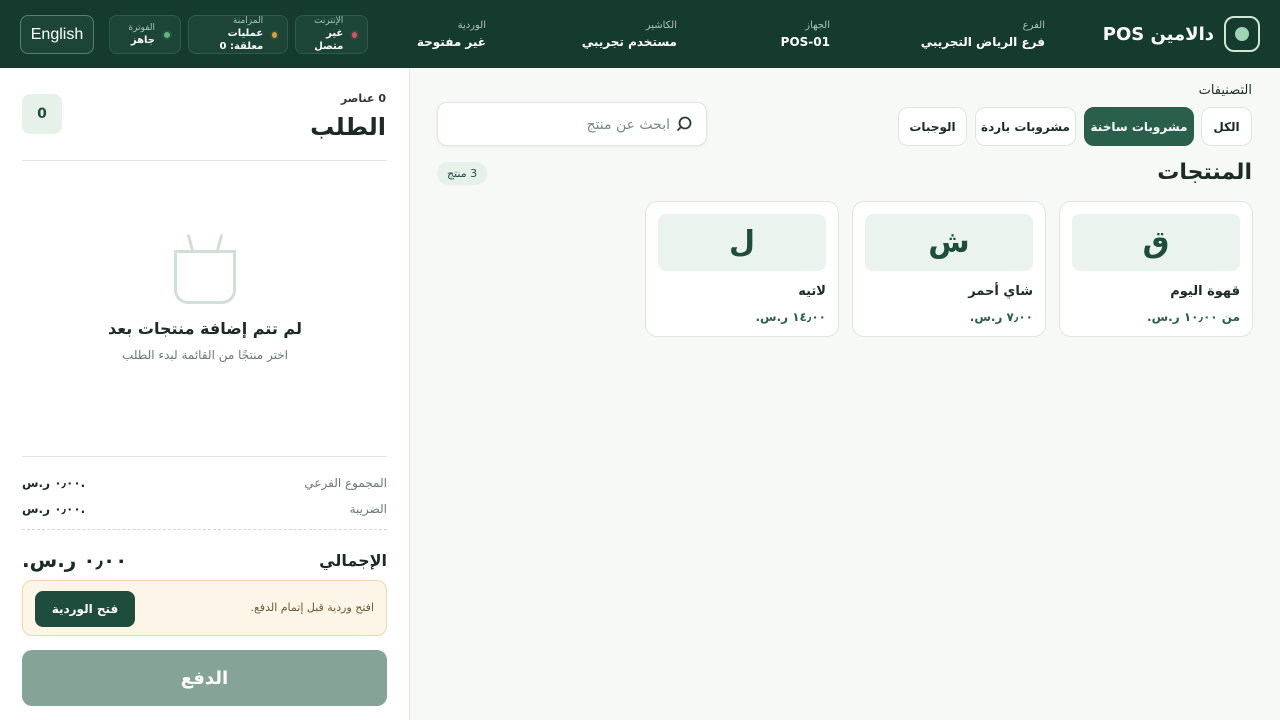 This screenshot has width=1280, height=720. I want to click on order-items-count: 0 عناصر, so click(363, 98).